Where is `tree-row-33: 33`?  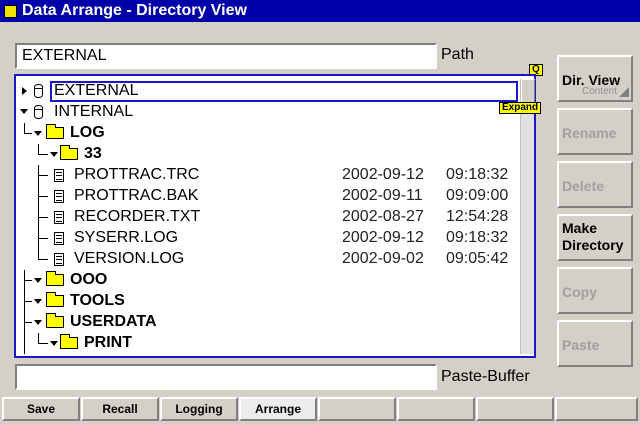 tree-row-33: 33 is located at coordinates (267, 154).